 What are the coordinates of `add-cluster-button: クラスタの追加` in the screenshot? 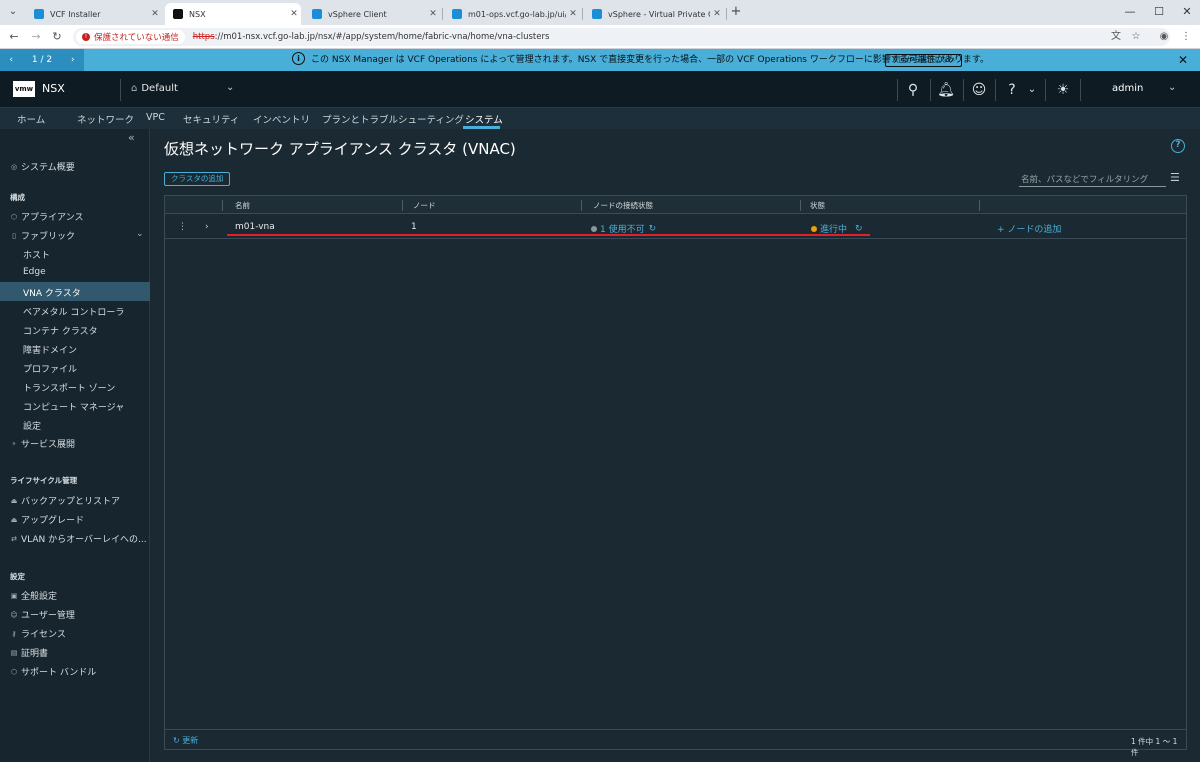 It's located at (197, 179).